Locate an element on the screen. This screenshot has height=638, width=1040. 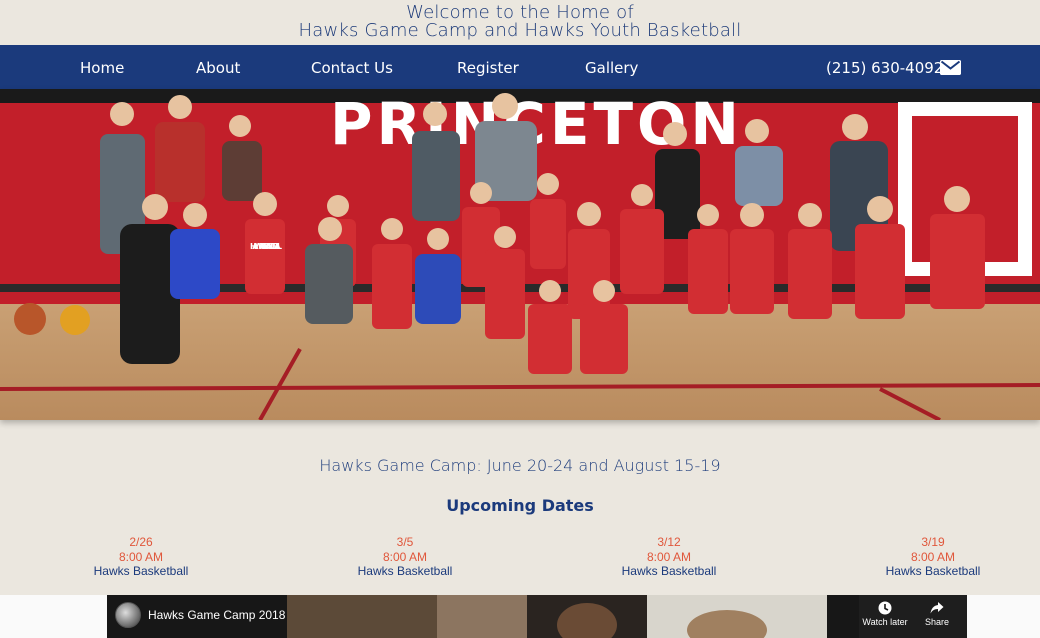
phone-number-link: (215) 630-4092 is located at coordinates (884, 68).